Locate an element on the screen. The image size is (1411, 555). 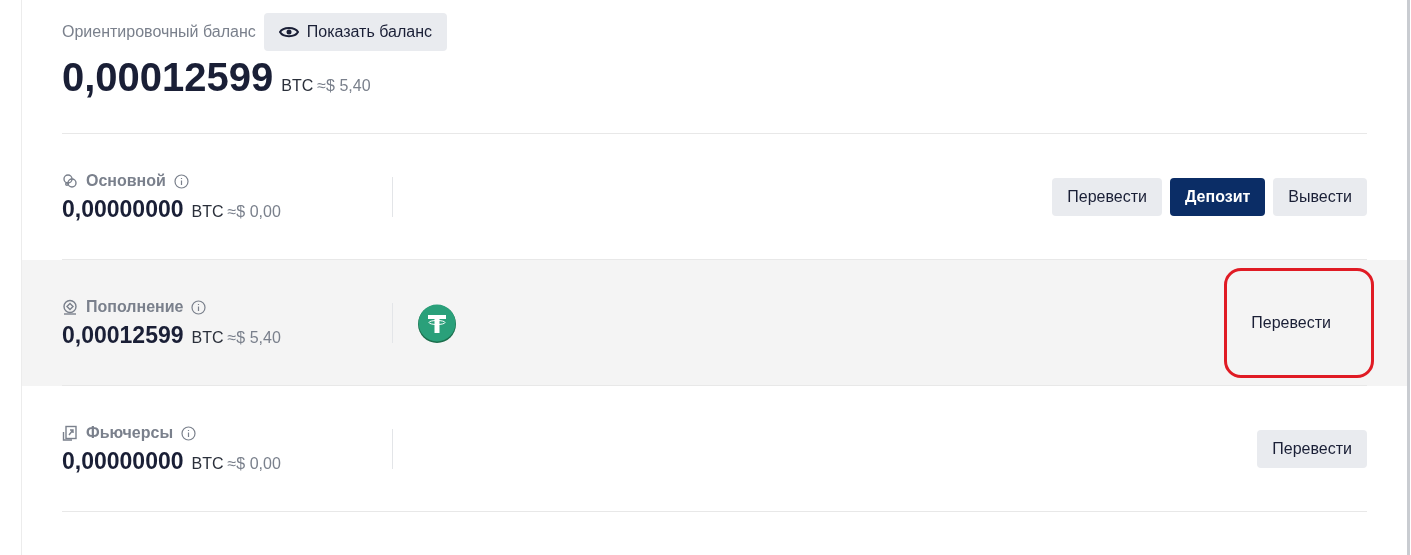
coin-icon is located at coordinates (437, 322).